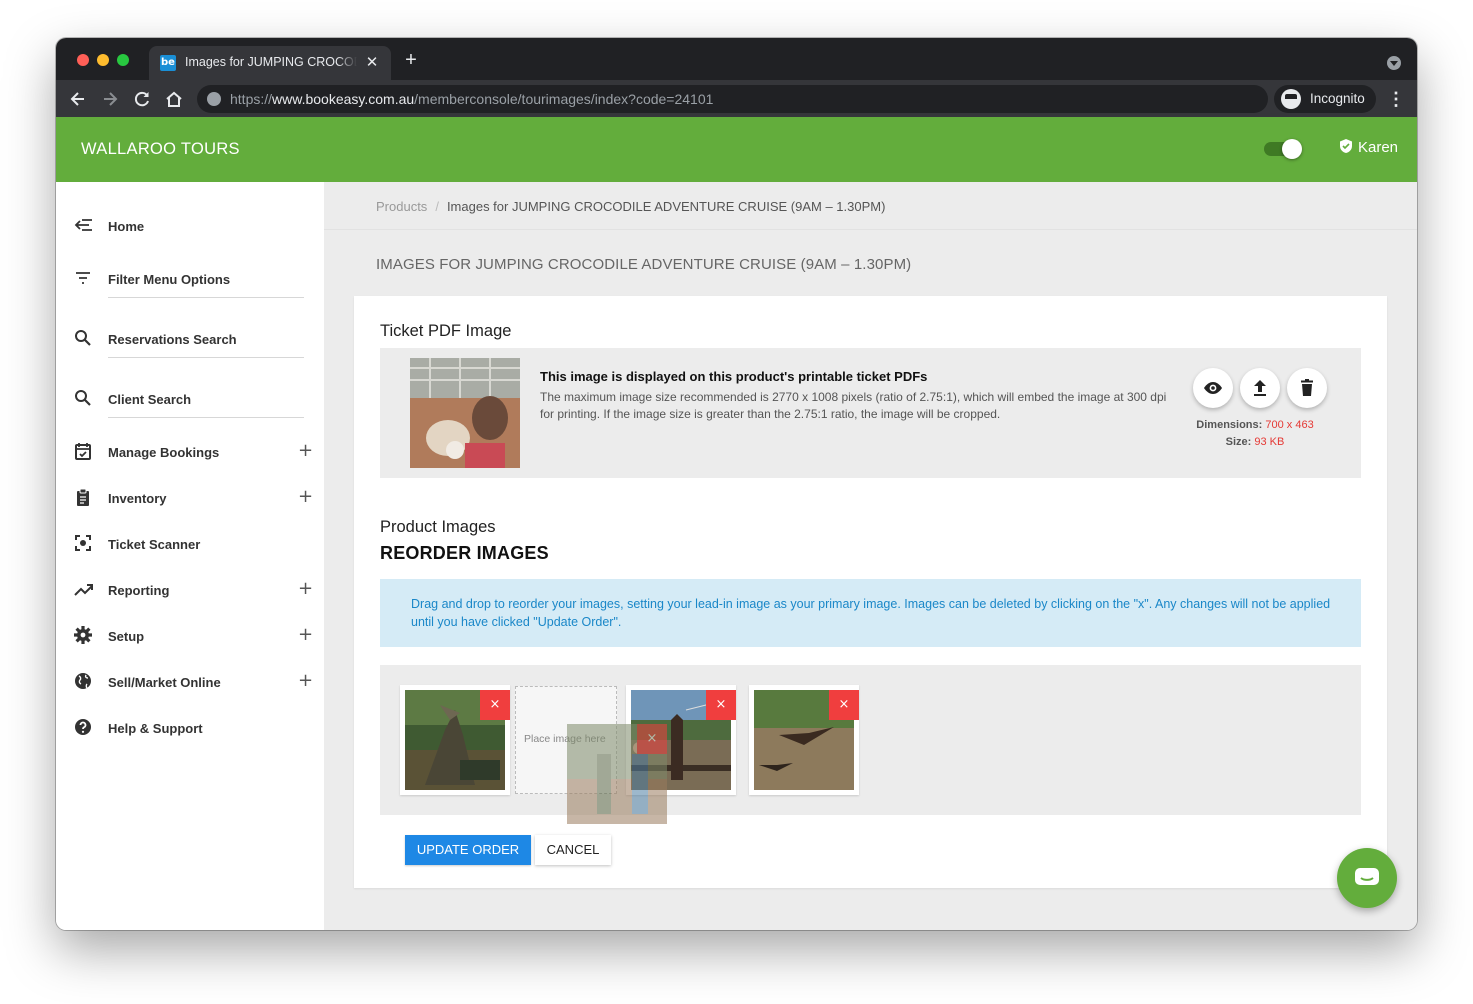 This screenshot has width=1473, height=1004. What do you see at coordinates (1346, 146) in the screenshot?
I see `shield-check-icon` at bounding box center [1346, 146].